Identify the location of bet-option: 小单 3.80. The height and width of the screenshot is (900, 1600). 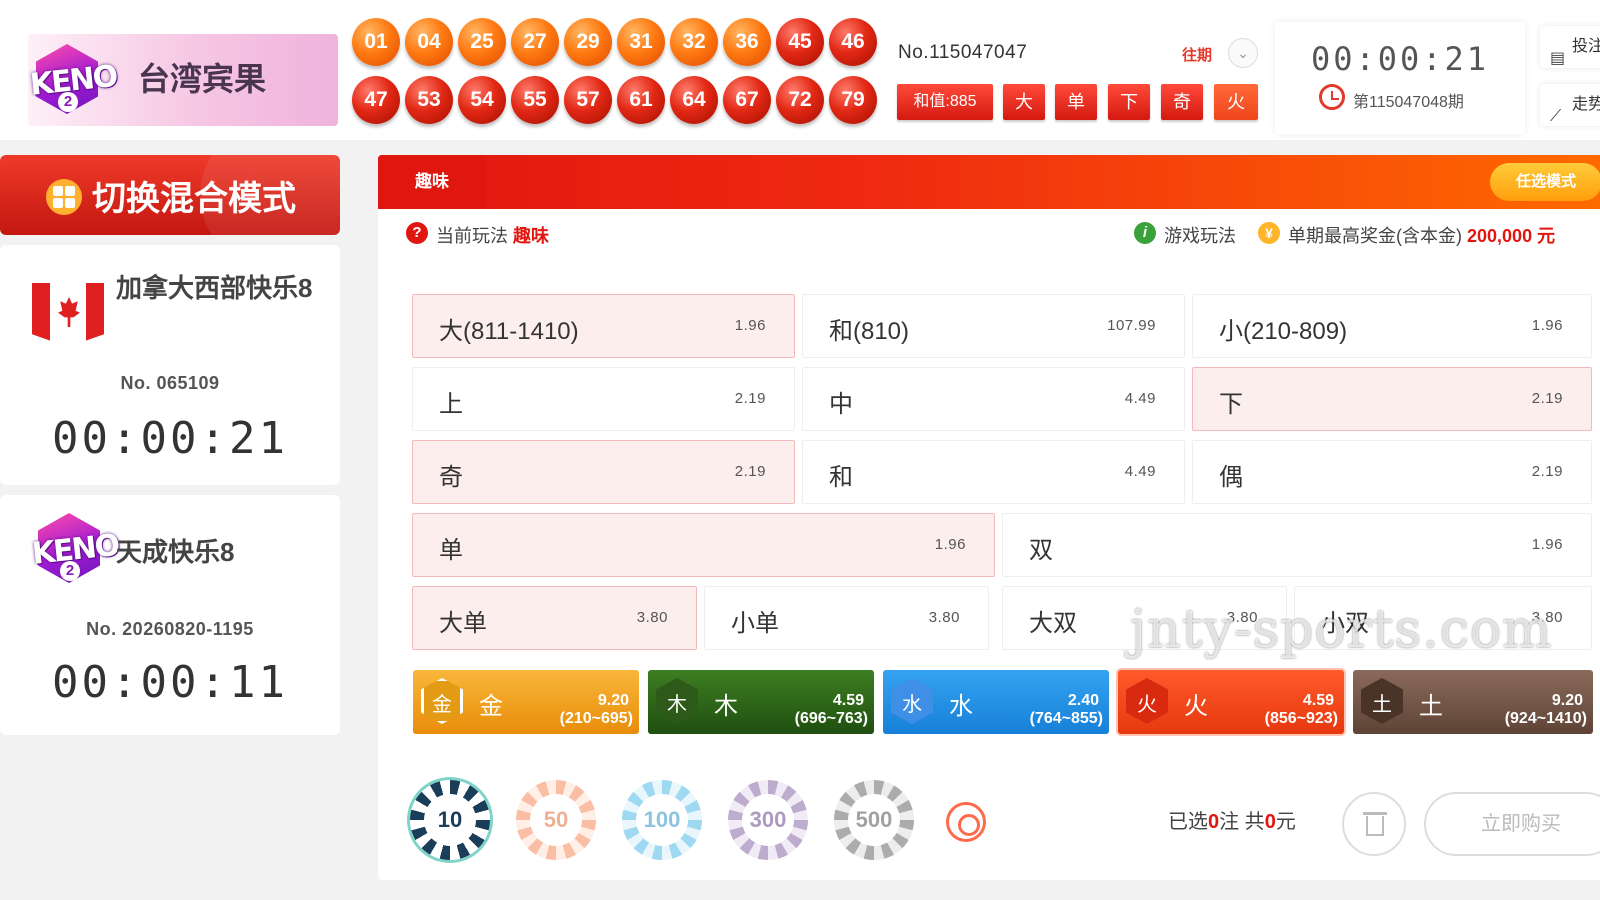
(846, 618).